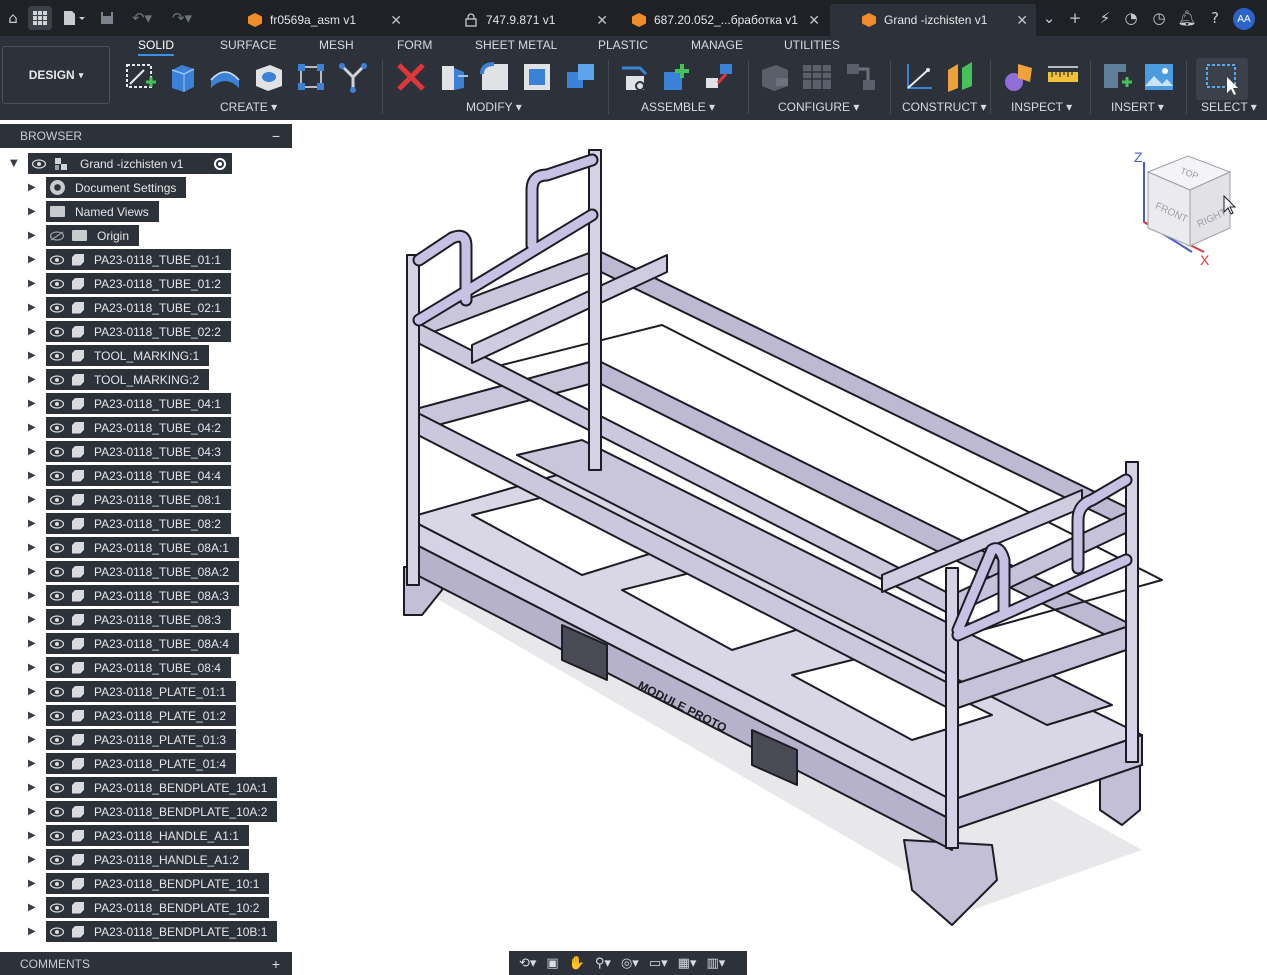 This screenshot has height=975, width=1267. Describe the element at coordinates (141, 77) in the screenshot. I see `create-sketch-icon` at that location.